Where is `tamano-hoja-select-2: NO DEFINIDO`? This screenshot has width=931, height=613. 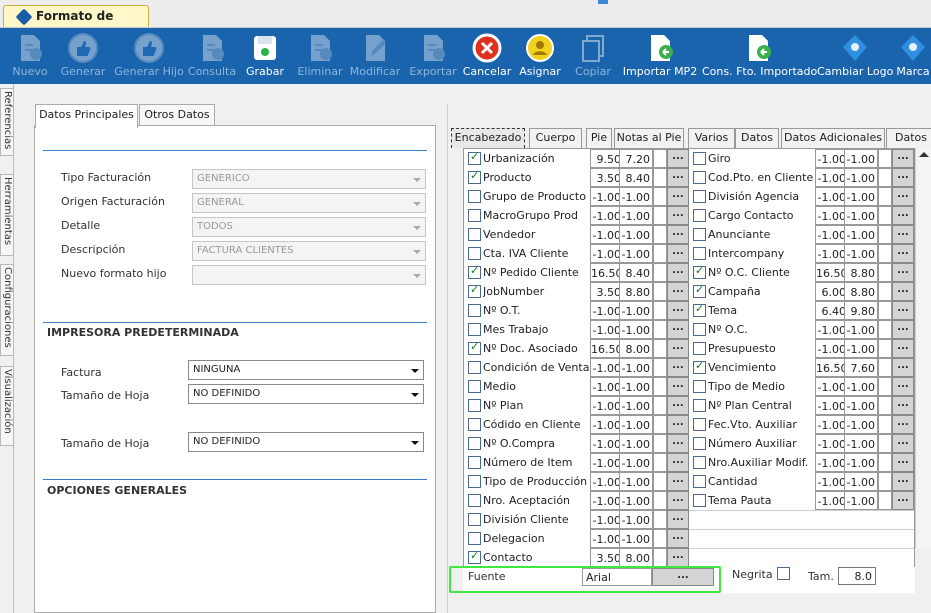
tamano-hoja-select-2: NO DEFINIDO is located at coordinates (306, 442).